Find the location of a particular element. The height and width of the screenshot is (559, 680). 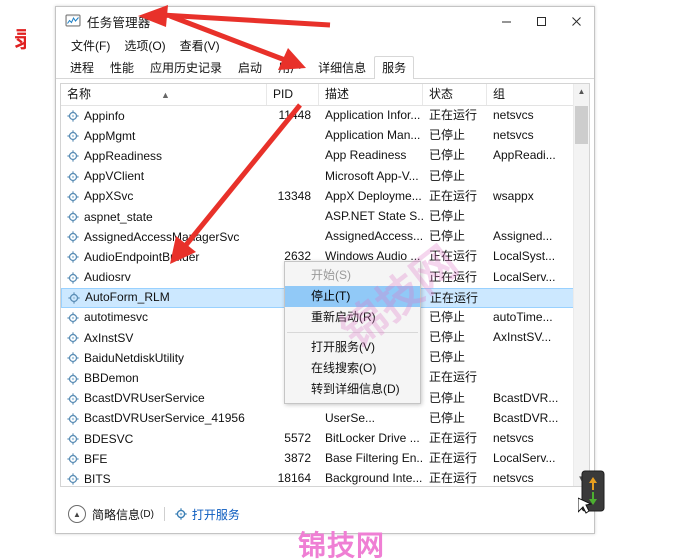

context-menu-item: 停止(T) is located at coordinates (352, 296).